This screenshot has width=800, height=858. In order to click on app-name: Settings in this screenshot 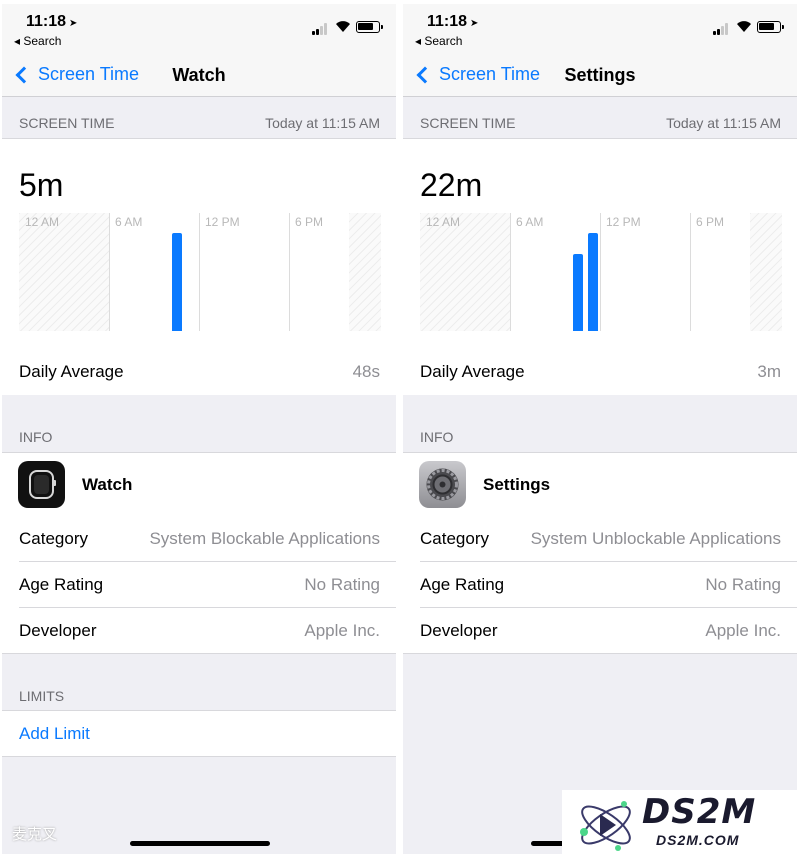, I will do `click(517, 484)`.